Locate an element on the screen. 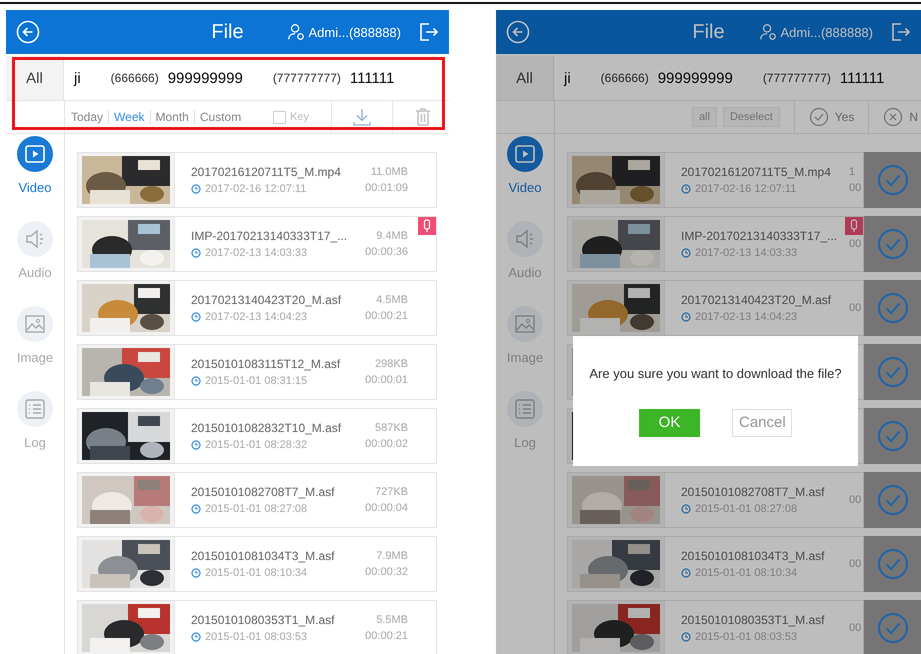 This screenshot has height=654, width=921. cancel-label: N is located at coordinates (913, 117).